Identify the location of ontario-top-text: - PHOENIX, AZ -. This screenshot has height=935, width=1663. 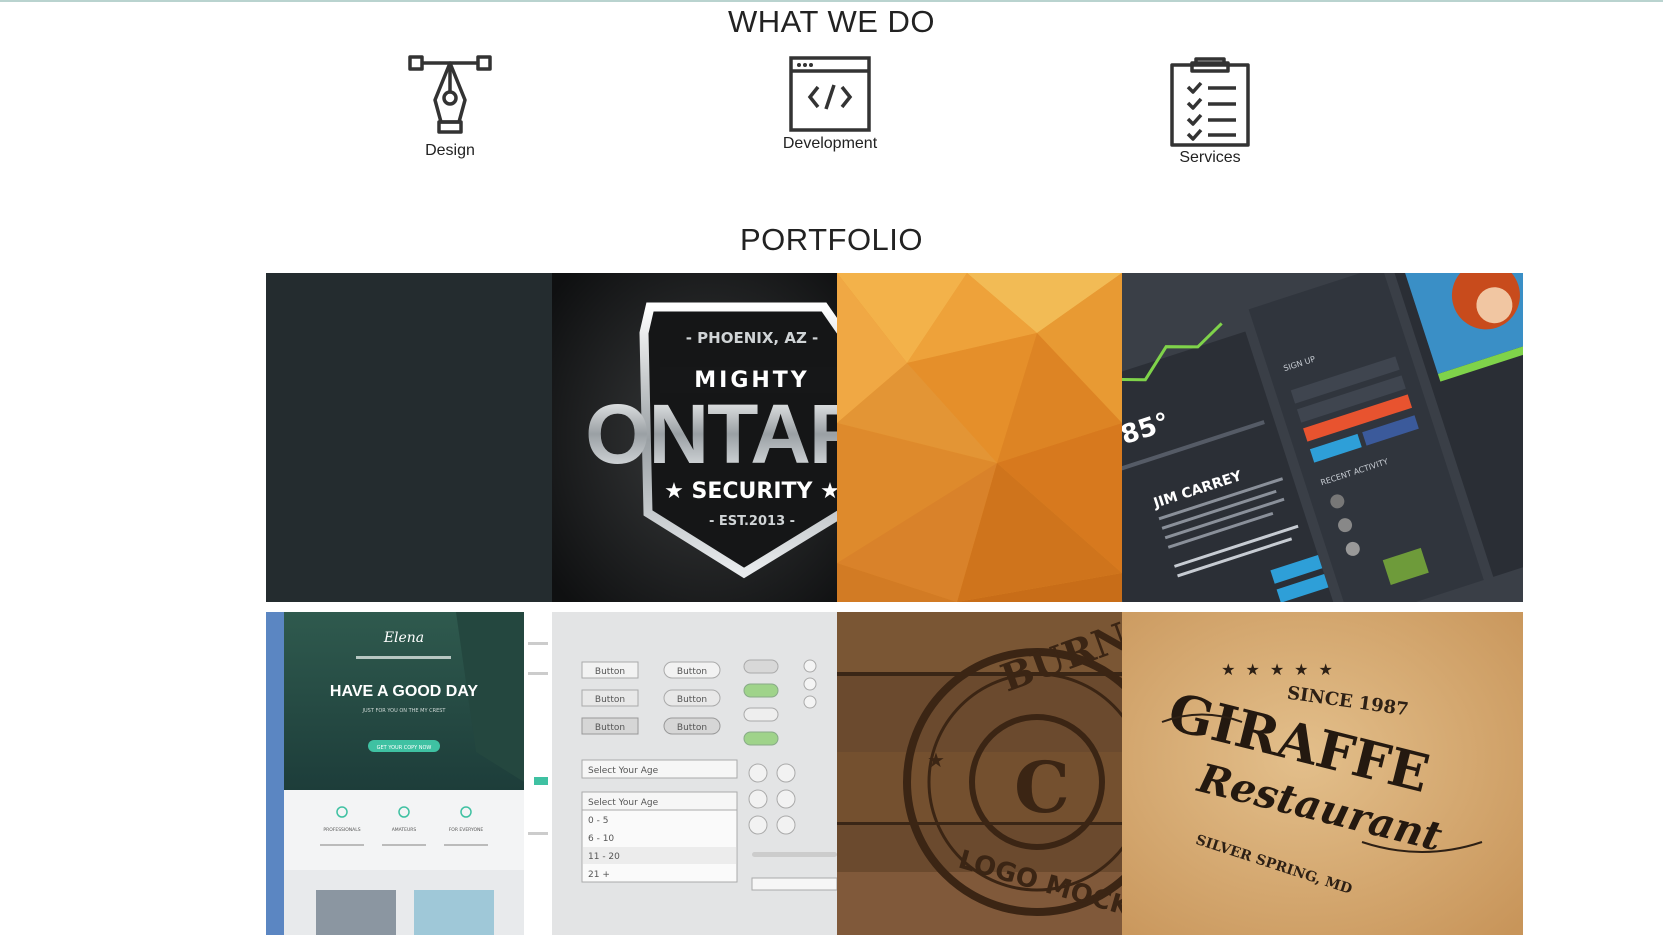
(752, 338).